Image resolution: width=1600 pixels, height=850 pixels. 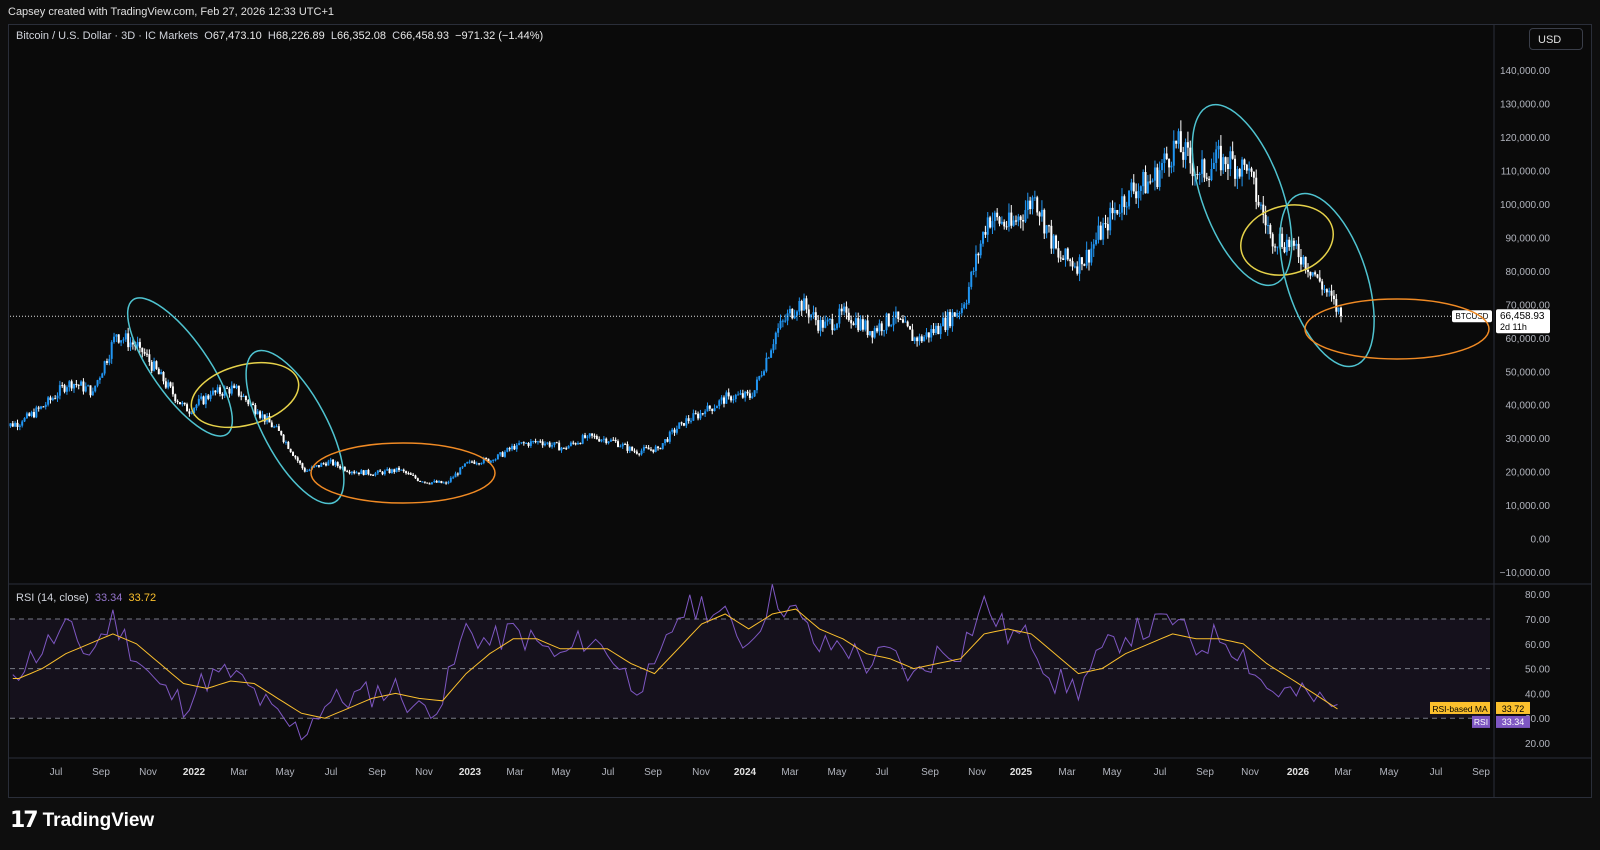 I want to click on price-axis-label: 30,000.00, so click(x=1528, y=439).